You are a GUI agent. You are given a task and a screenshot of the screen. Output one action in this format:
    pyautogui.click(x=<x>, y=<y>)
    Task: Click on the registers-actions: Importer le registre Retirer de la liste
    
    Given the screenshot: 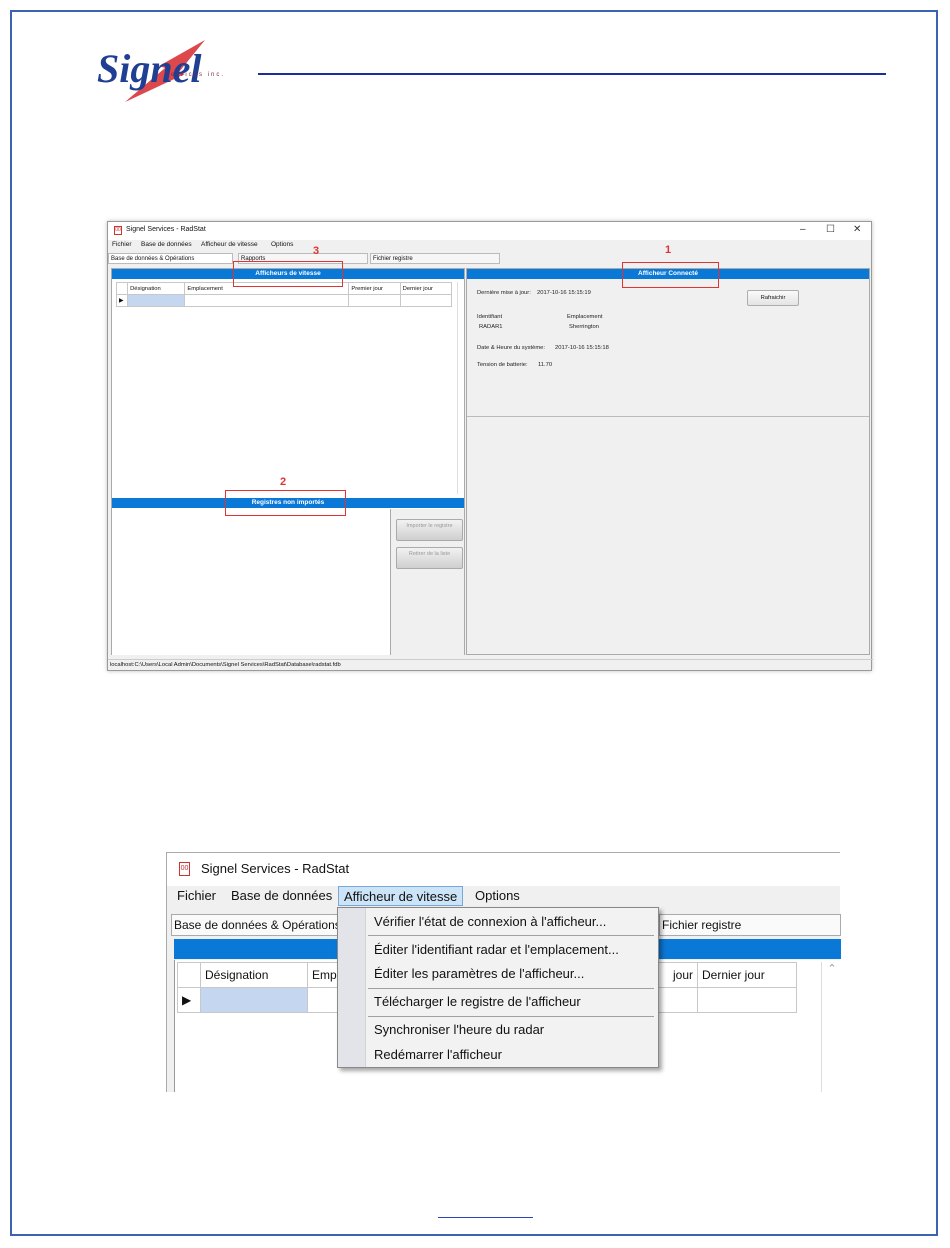 What is the action you would take?
    pyautogui.click(x=427, y=582)
    